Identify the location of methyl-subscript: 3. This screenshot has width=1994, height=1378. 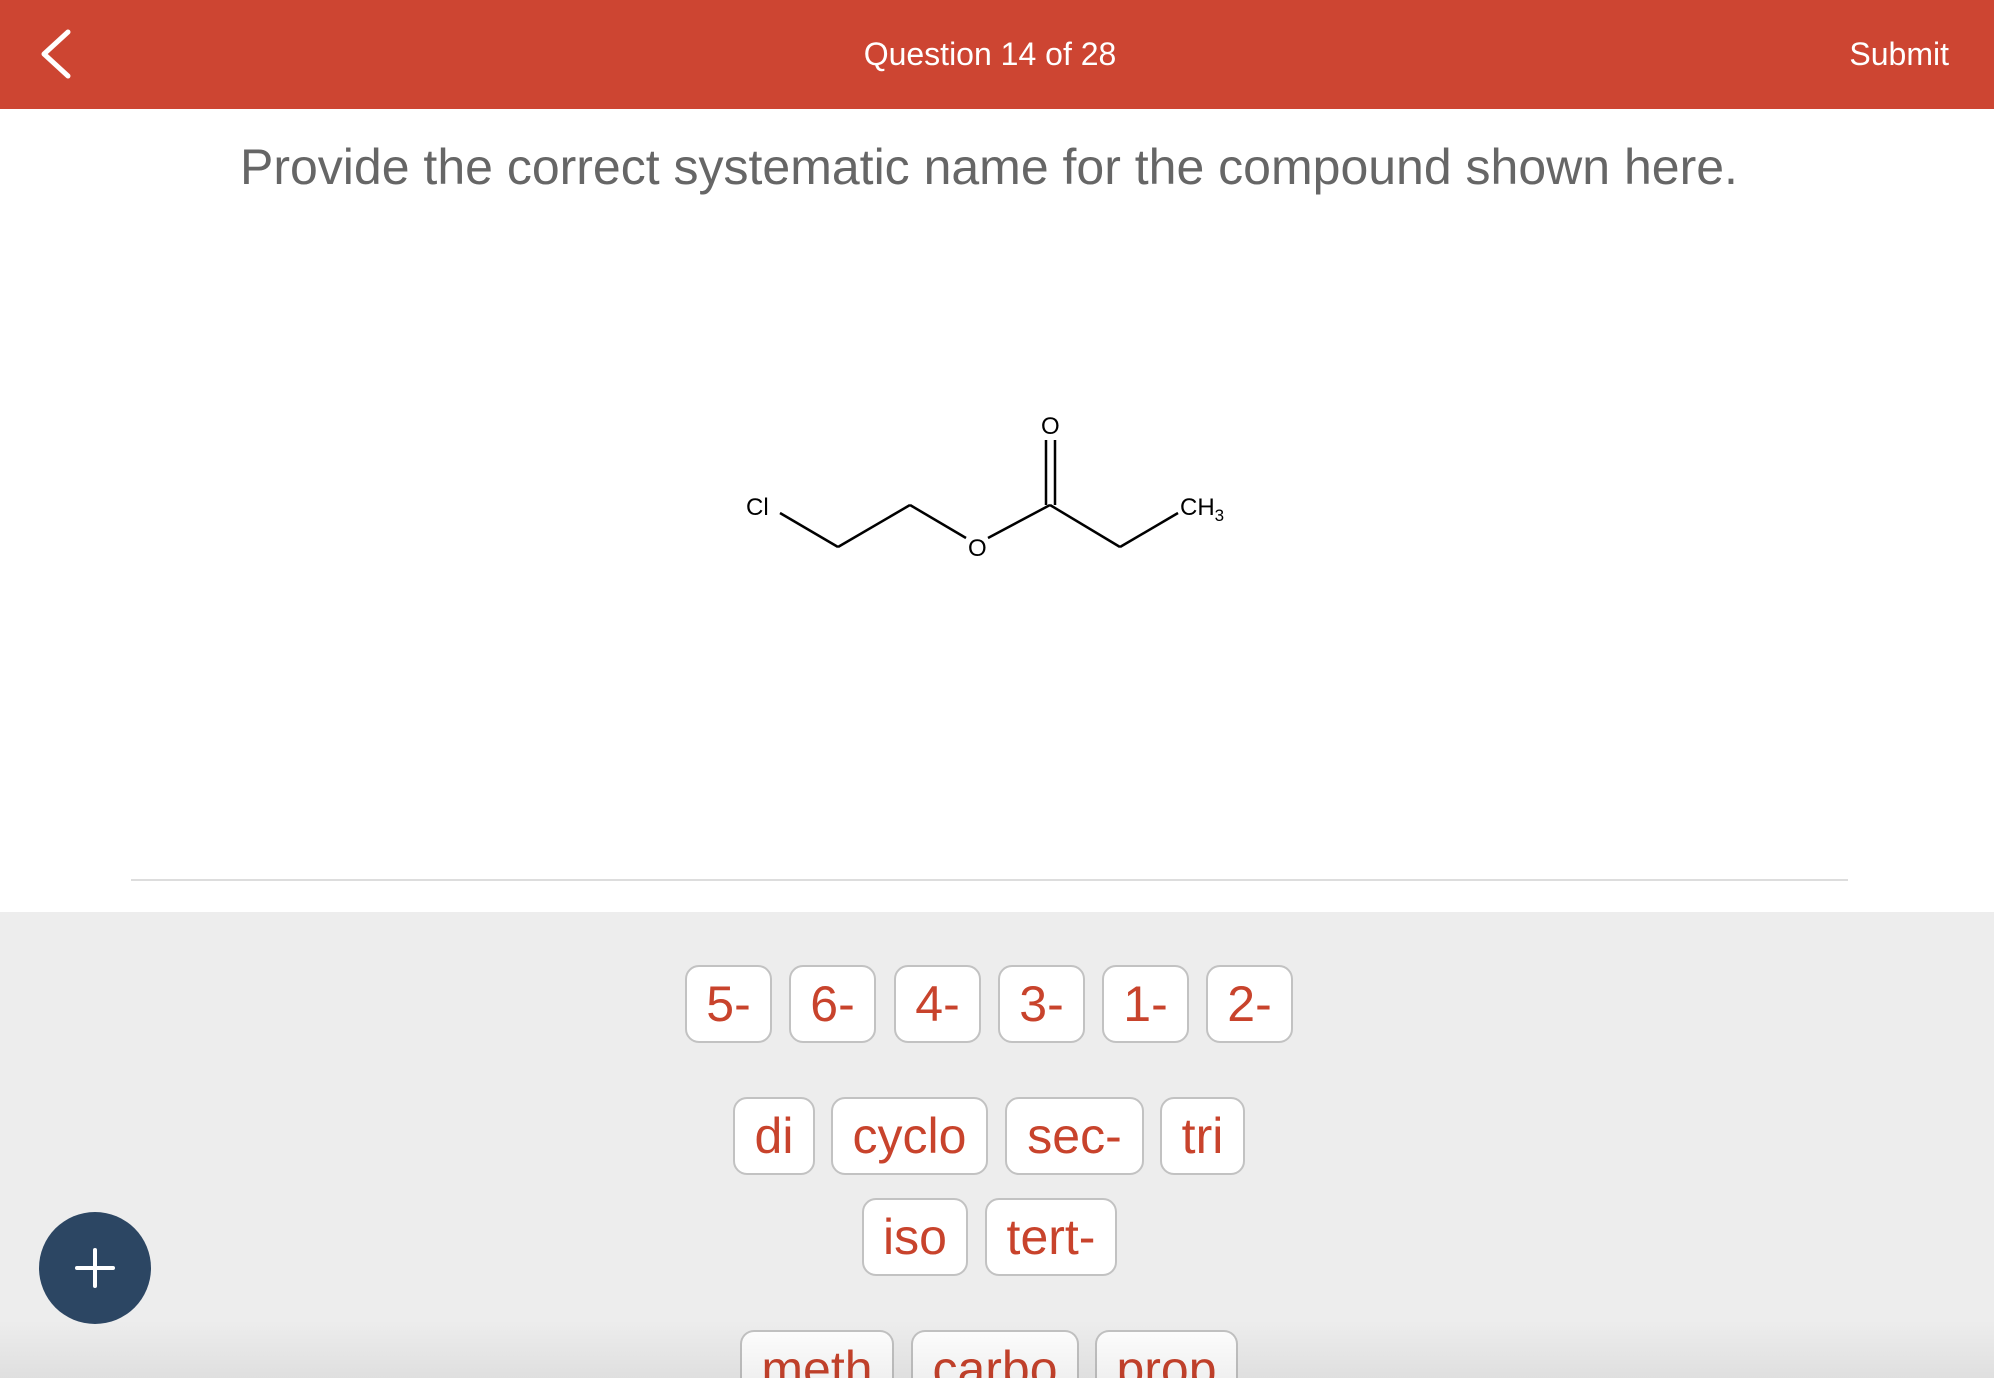
(1219, 515).